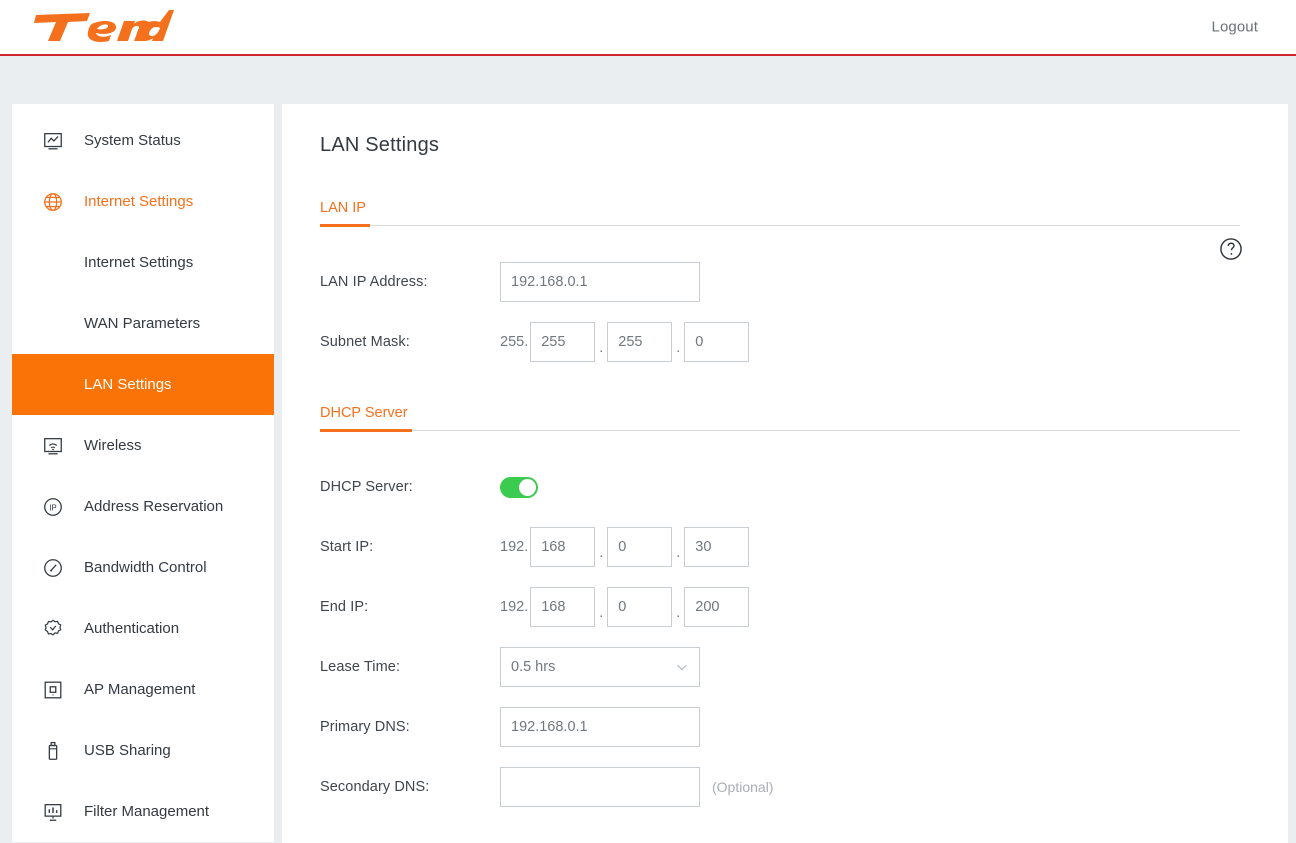 The width and height of the screenshot is (1296, 843). What do you see at coordinates (145, 567) in the screenshot?
I see `sidebar-item-label: Bandwidth Control` at bounding box center [145, 567].